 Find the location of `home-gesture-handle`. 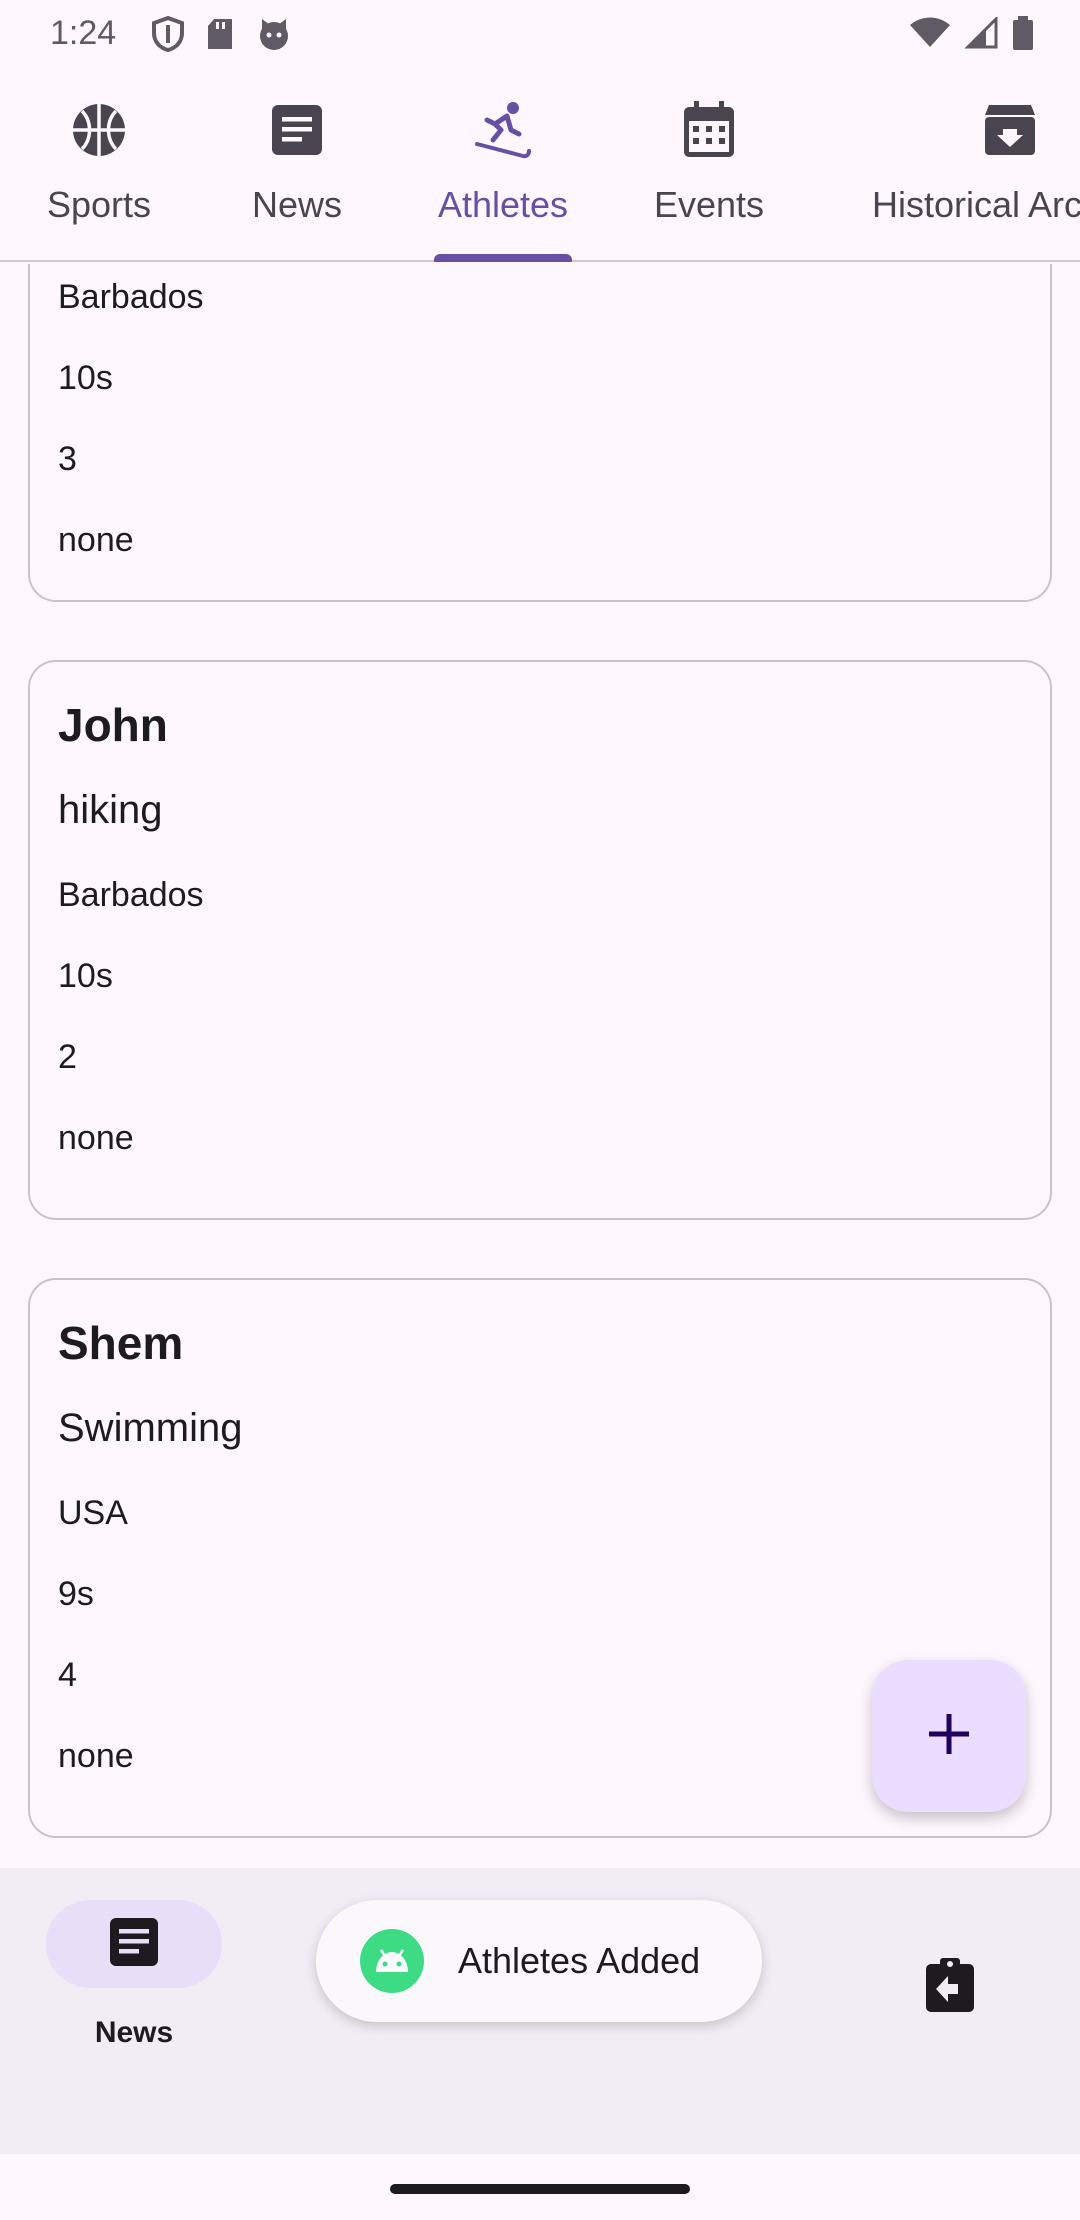

home-gesture-handle is located at coordinates (540, 2189).